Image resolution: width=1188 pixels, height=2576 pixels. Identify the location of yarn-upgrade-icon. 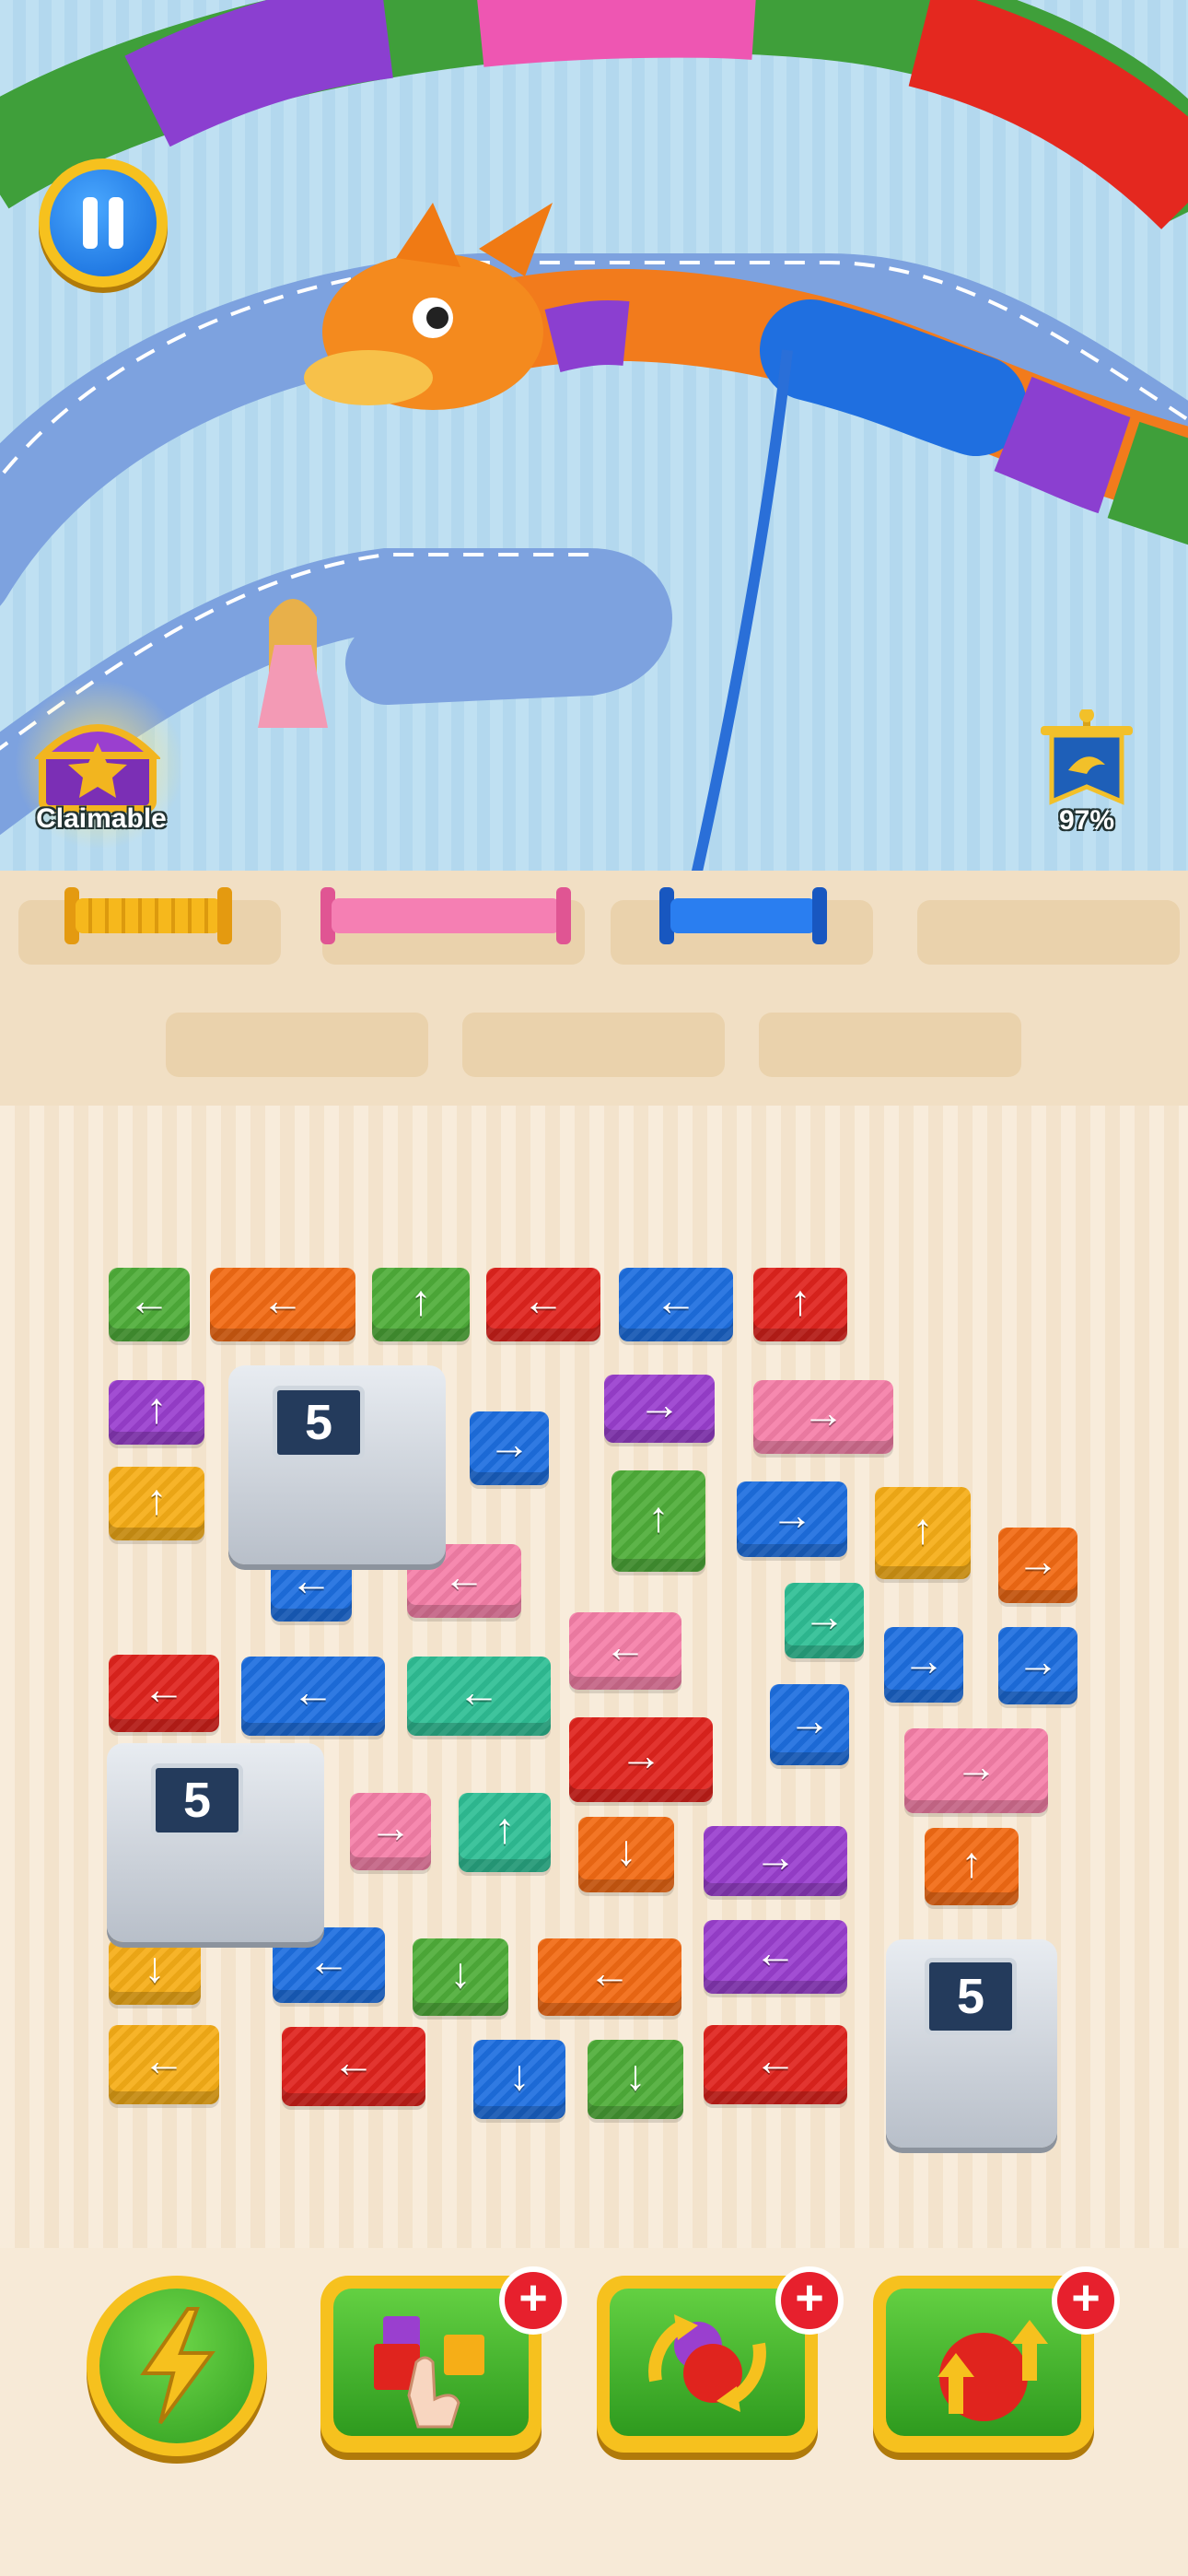
(993, 2370).